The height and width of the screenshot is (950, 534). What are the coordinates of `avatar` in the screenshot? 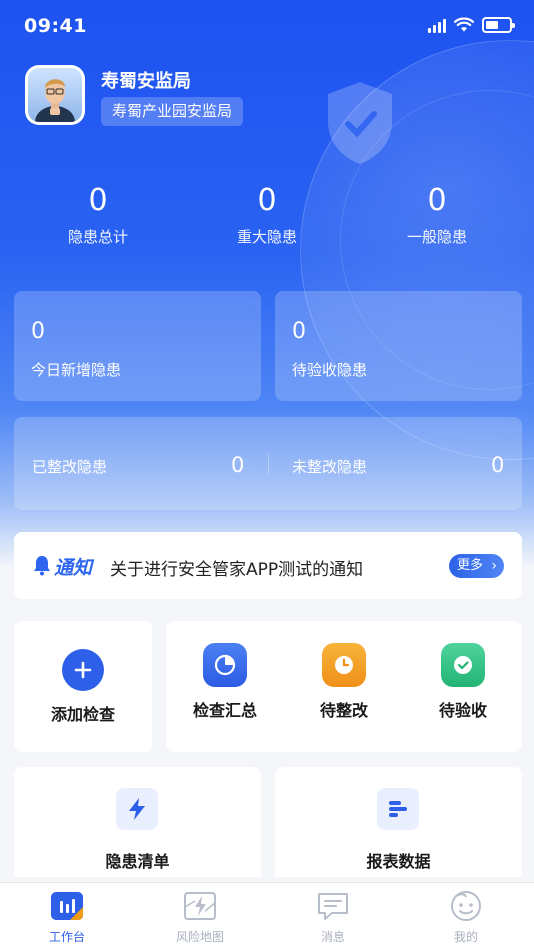 It's located at (55, 95).